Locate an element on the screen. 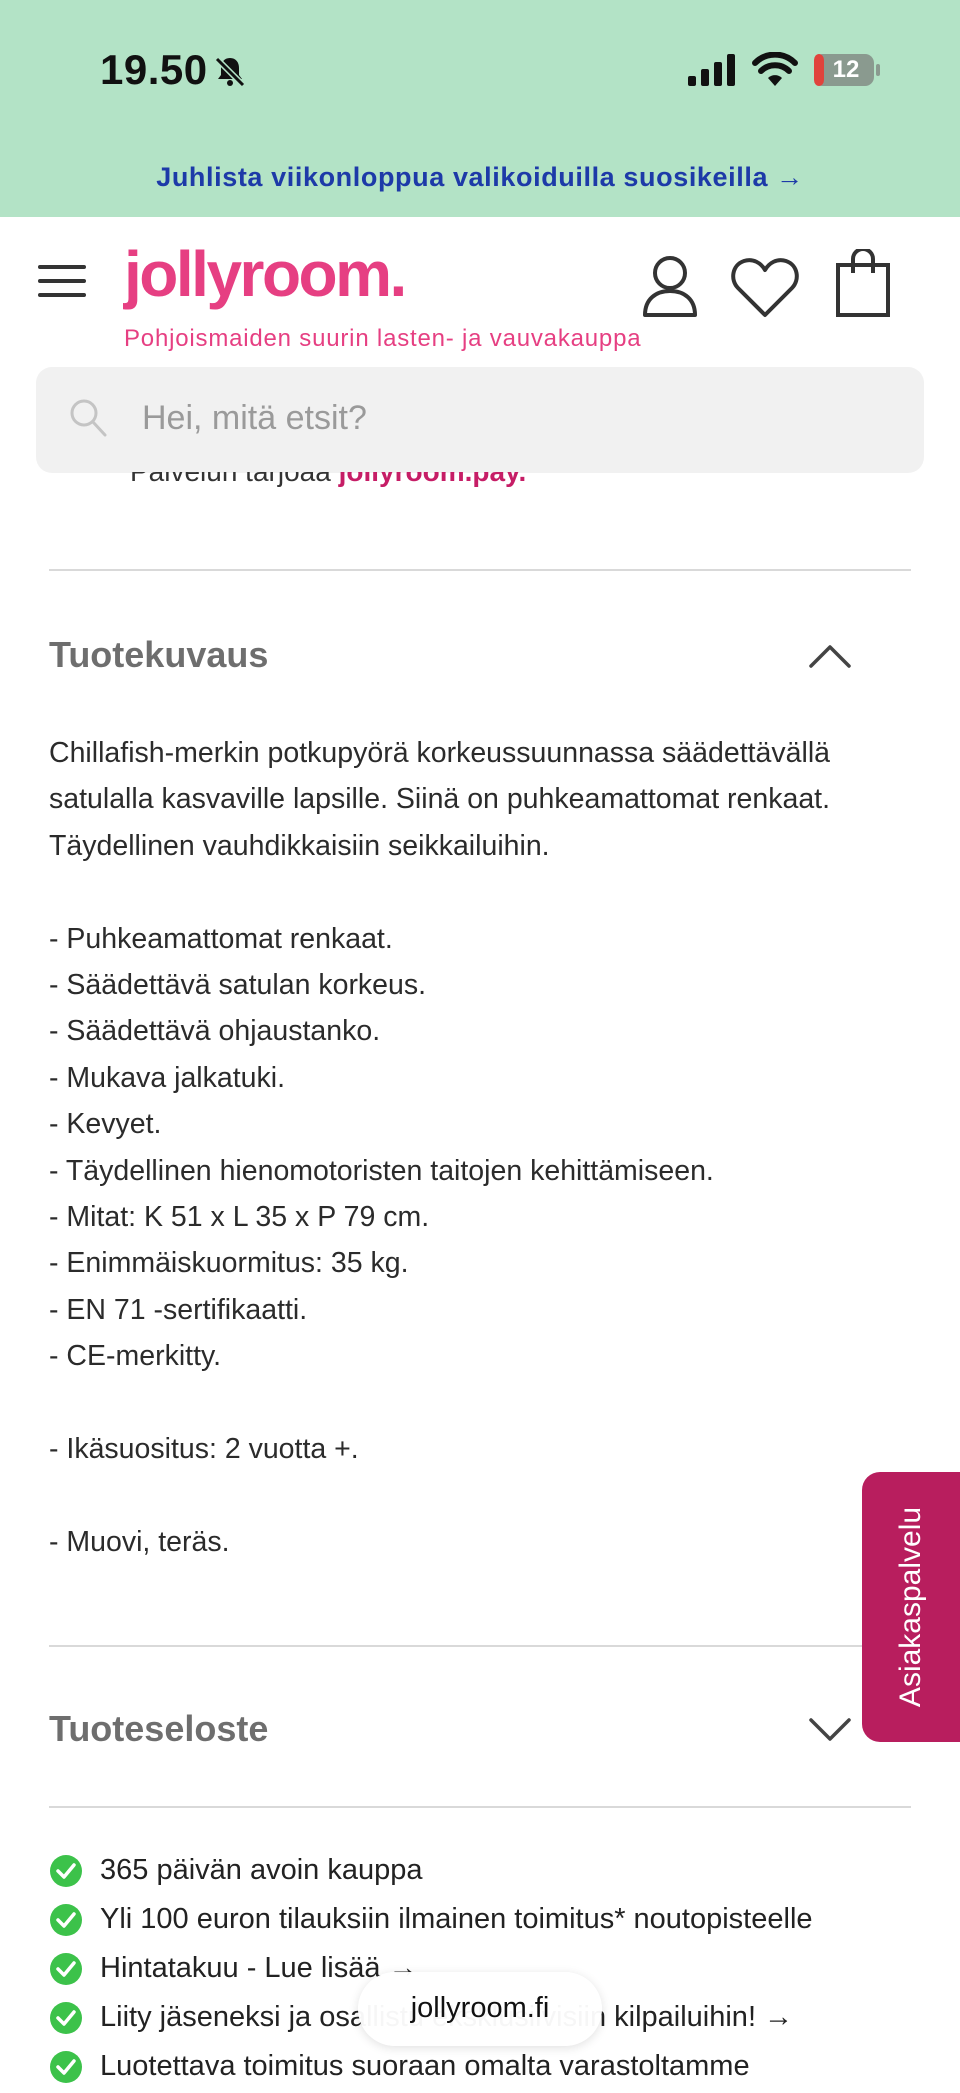  feature-item: - Mukava jalkatuki. is located at coordinates (167, 1077).